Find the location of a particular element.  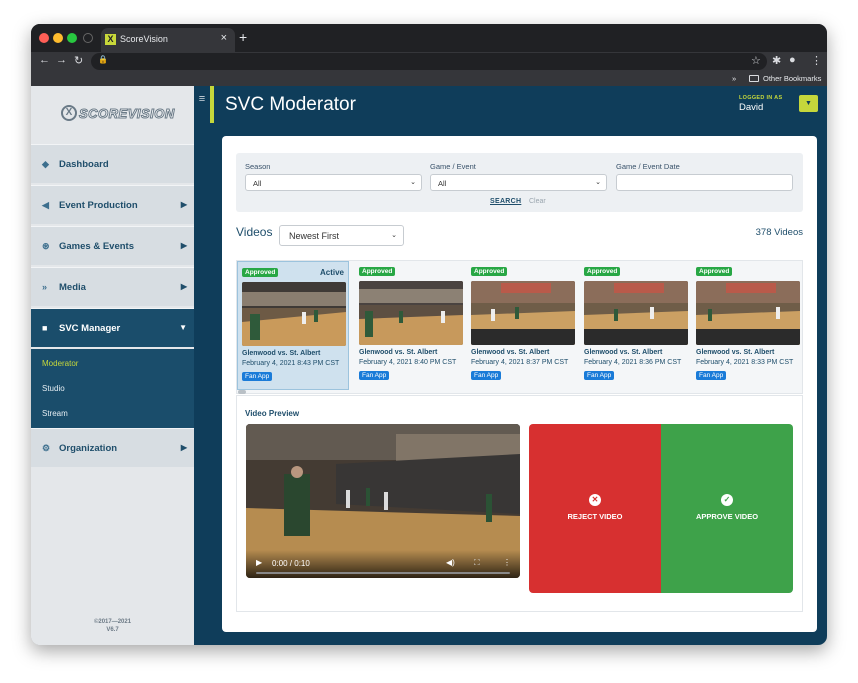

version: V6.7 is located at coordinates (112, 630).